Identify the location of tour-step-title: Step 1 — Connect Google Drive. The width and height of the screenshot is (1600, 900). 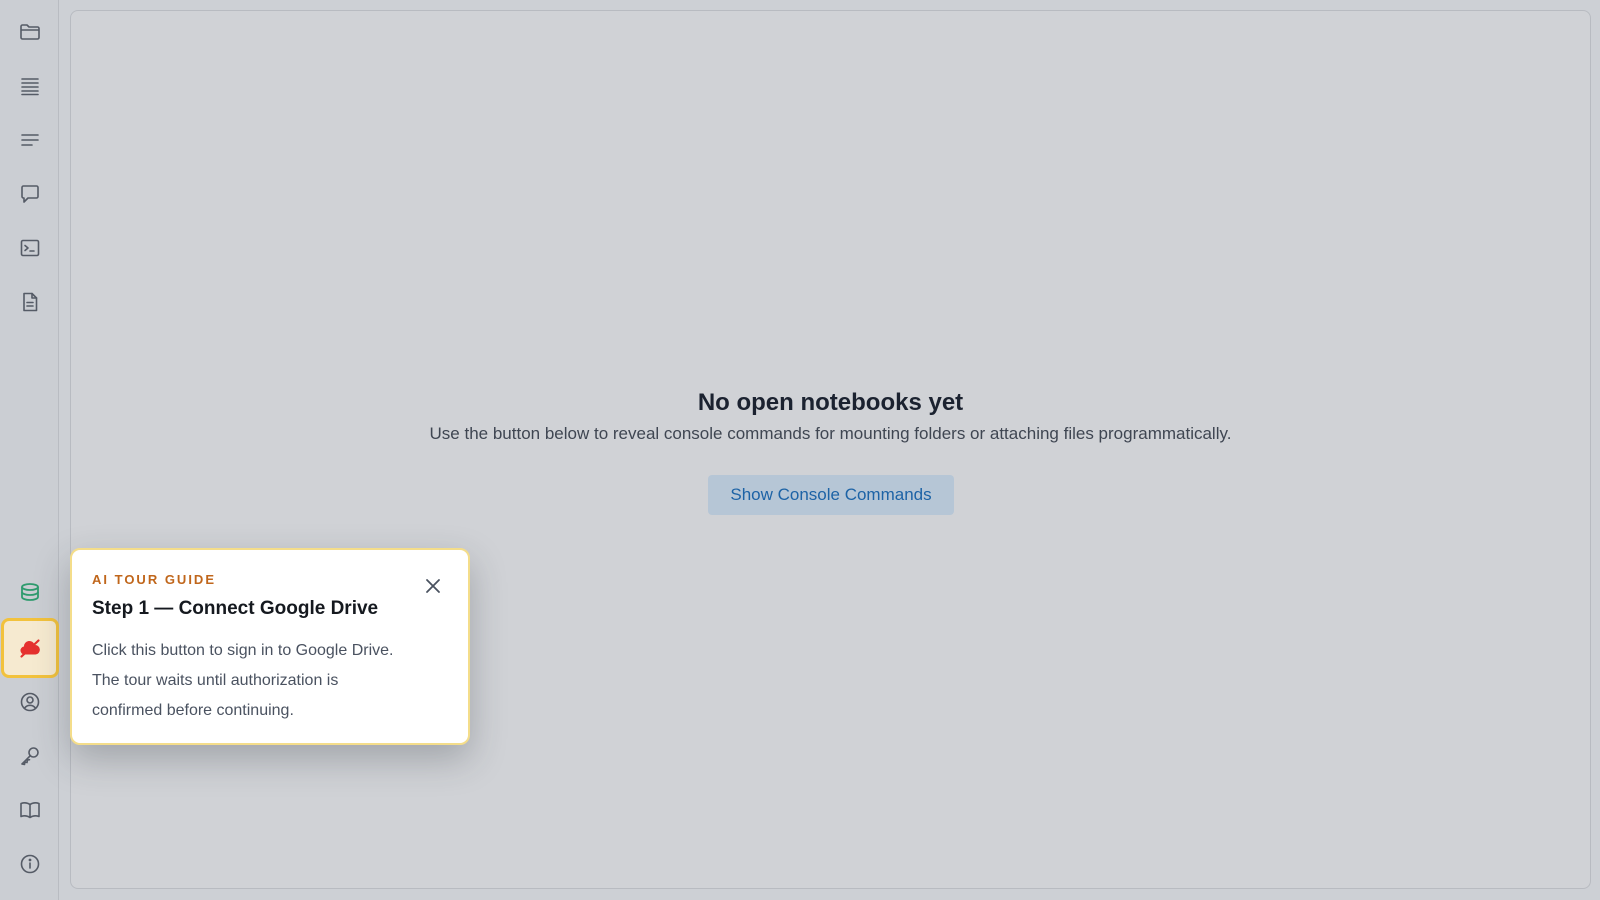
(235, 608).